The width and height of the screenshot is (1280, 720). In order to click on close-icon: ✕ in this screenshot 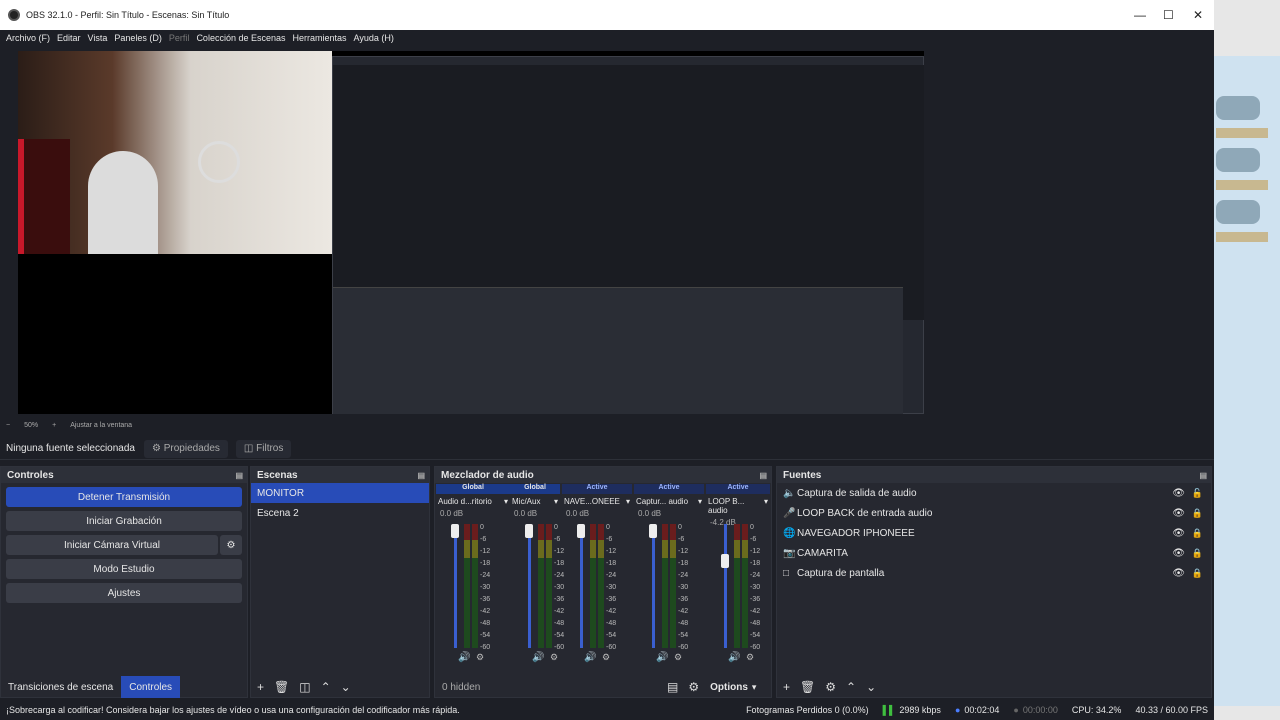, I will do `click(1198, 15)`.